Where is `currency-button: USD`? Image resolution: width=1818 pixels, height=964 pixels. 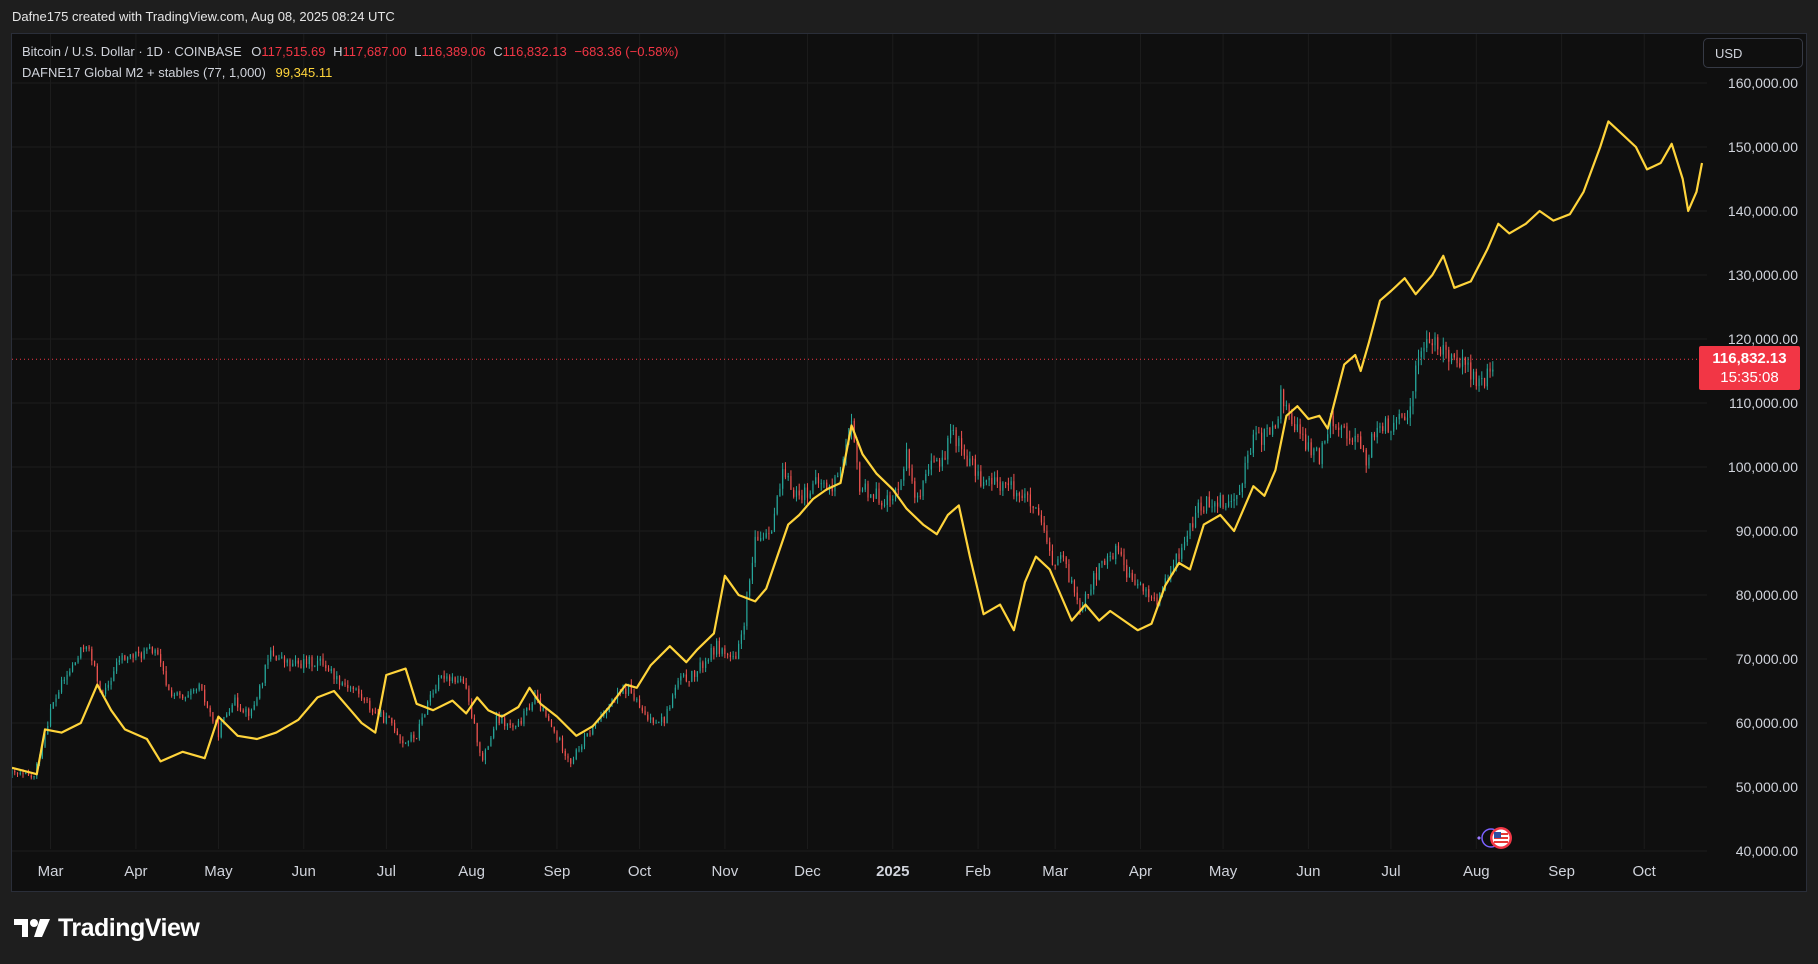 currency-button: USD is located at coordinates (1753, 53).